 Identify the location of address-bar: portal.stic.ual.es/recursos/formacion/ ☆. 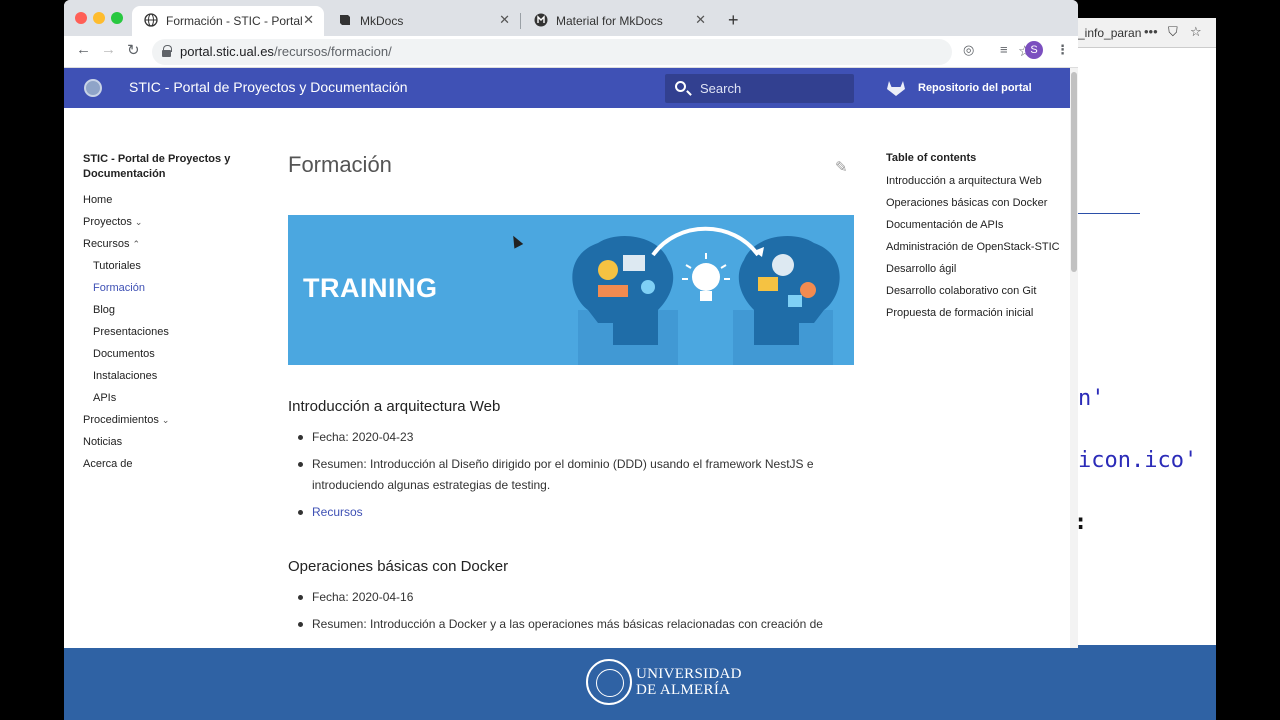
(591, 52).